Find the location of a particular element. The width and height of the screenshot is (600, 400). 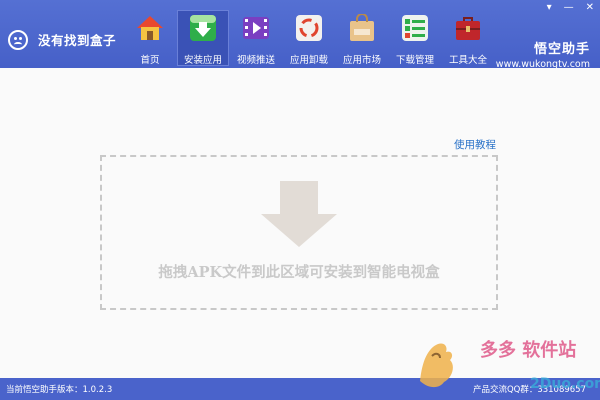

version-text: 当前悟空助手版本：1.0.2.3 is located at coordinates (59, 390).